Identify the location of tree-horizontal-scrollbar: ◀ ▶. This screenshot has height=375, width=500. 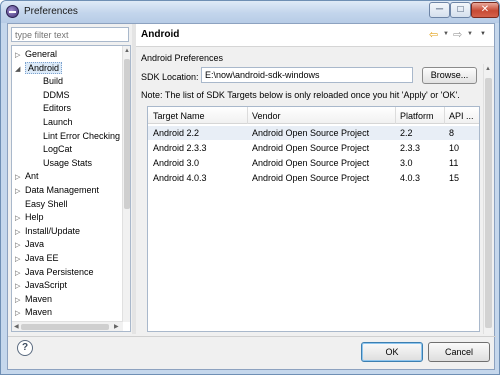
(67, 326).